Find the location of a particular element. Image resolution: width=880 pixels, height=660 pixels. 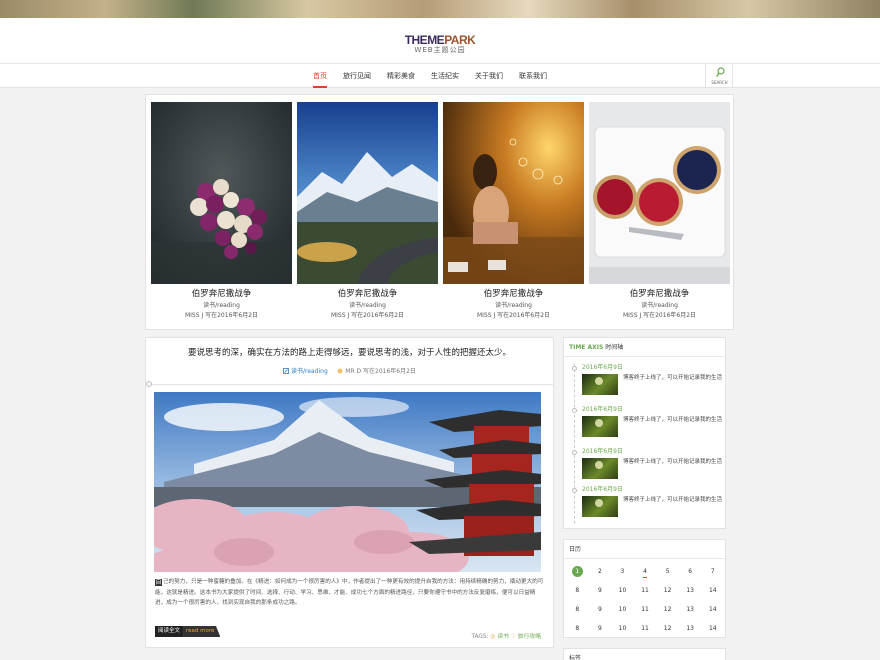

calendar-day: 1 is located at coordinates (577, 571).